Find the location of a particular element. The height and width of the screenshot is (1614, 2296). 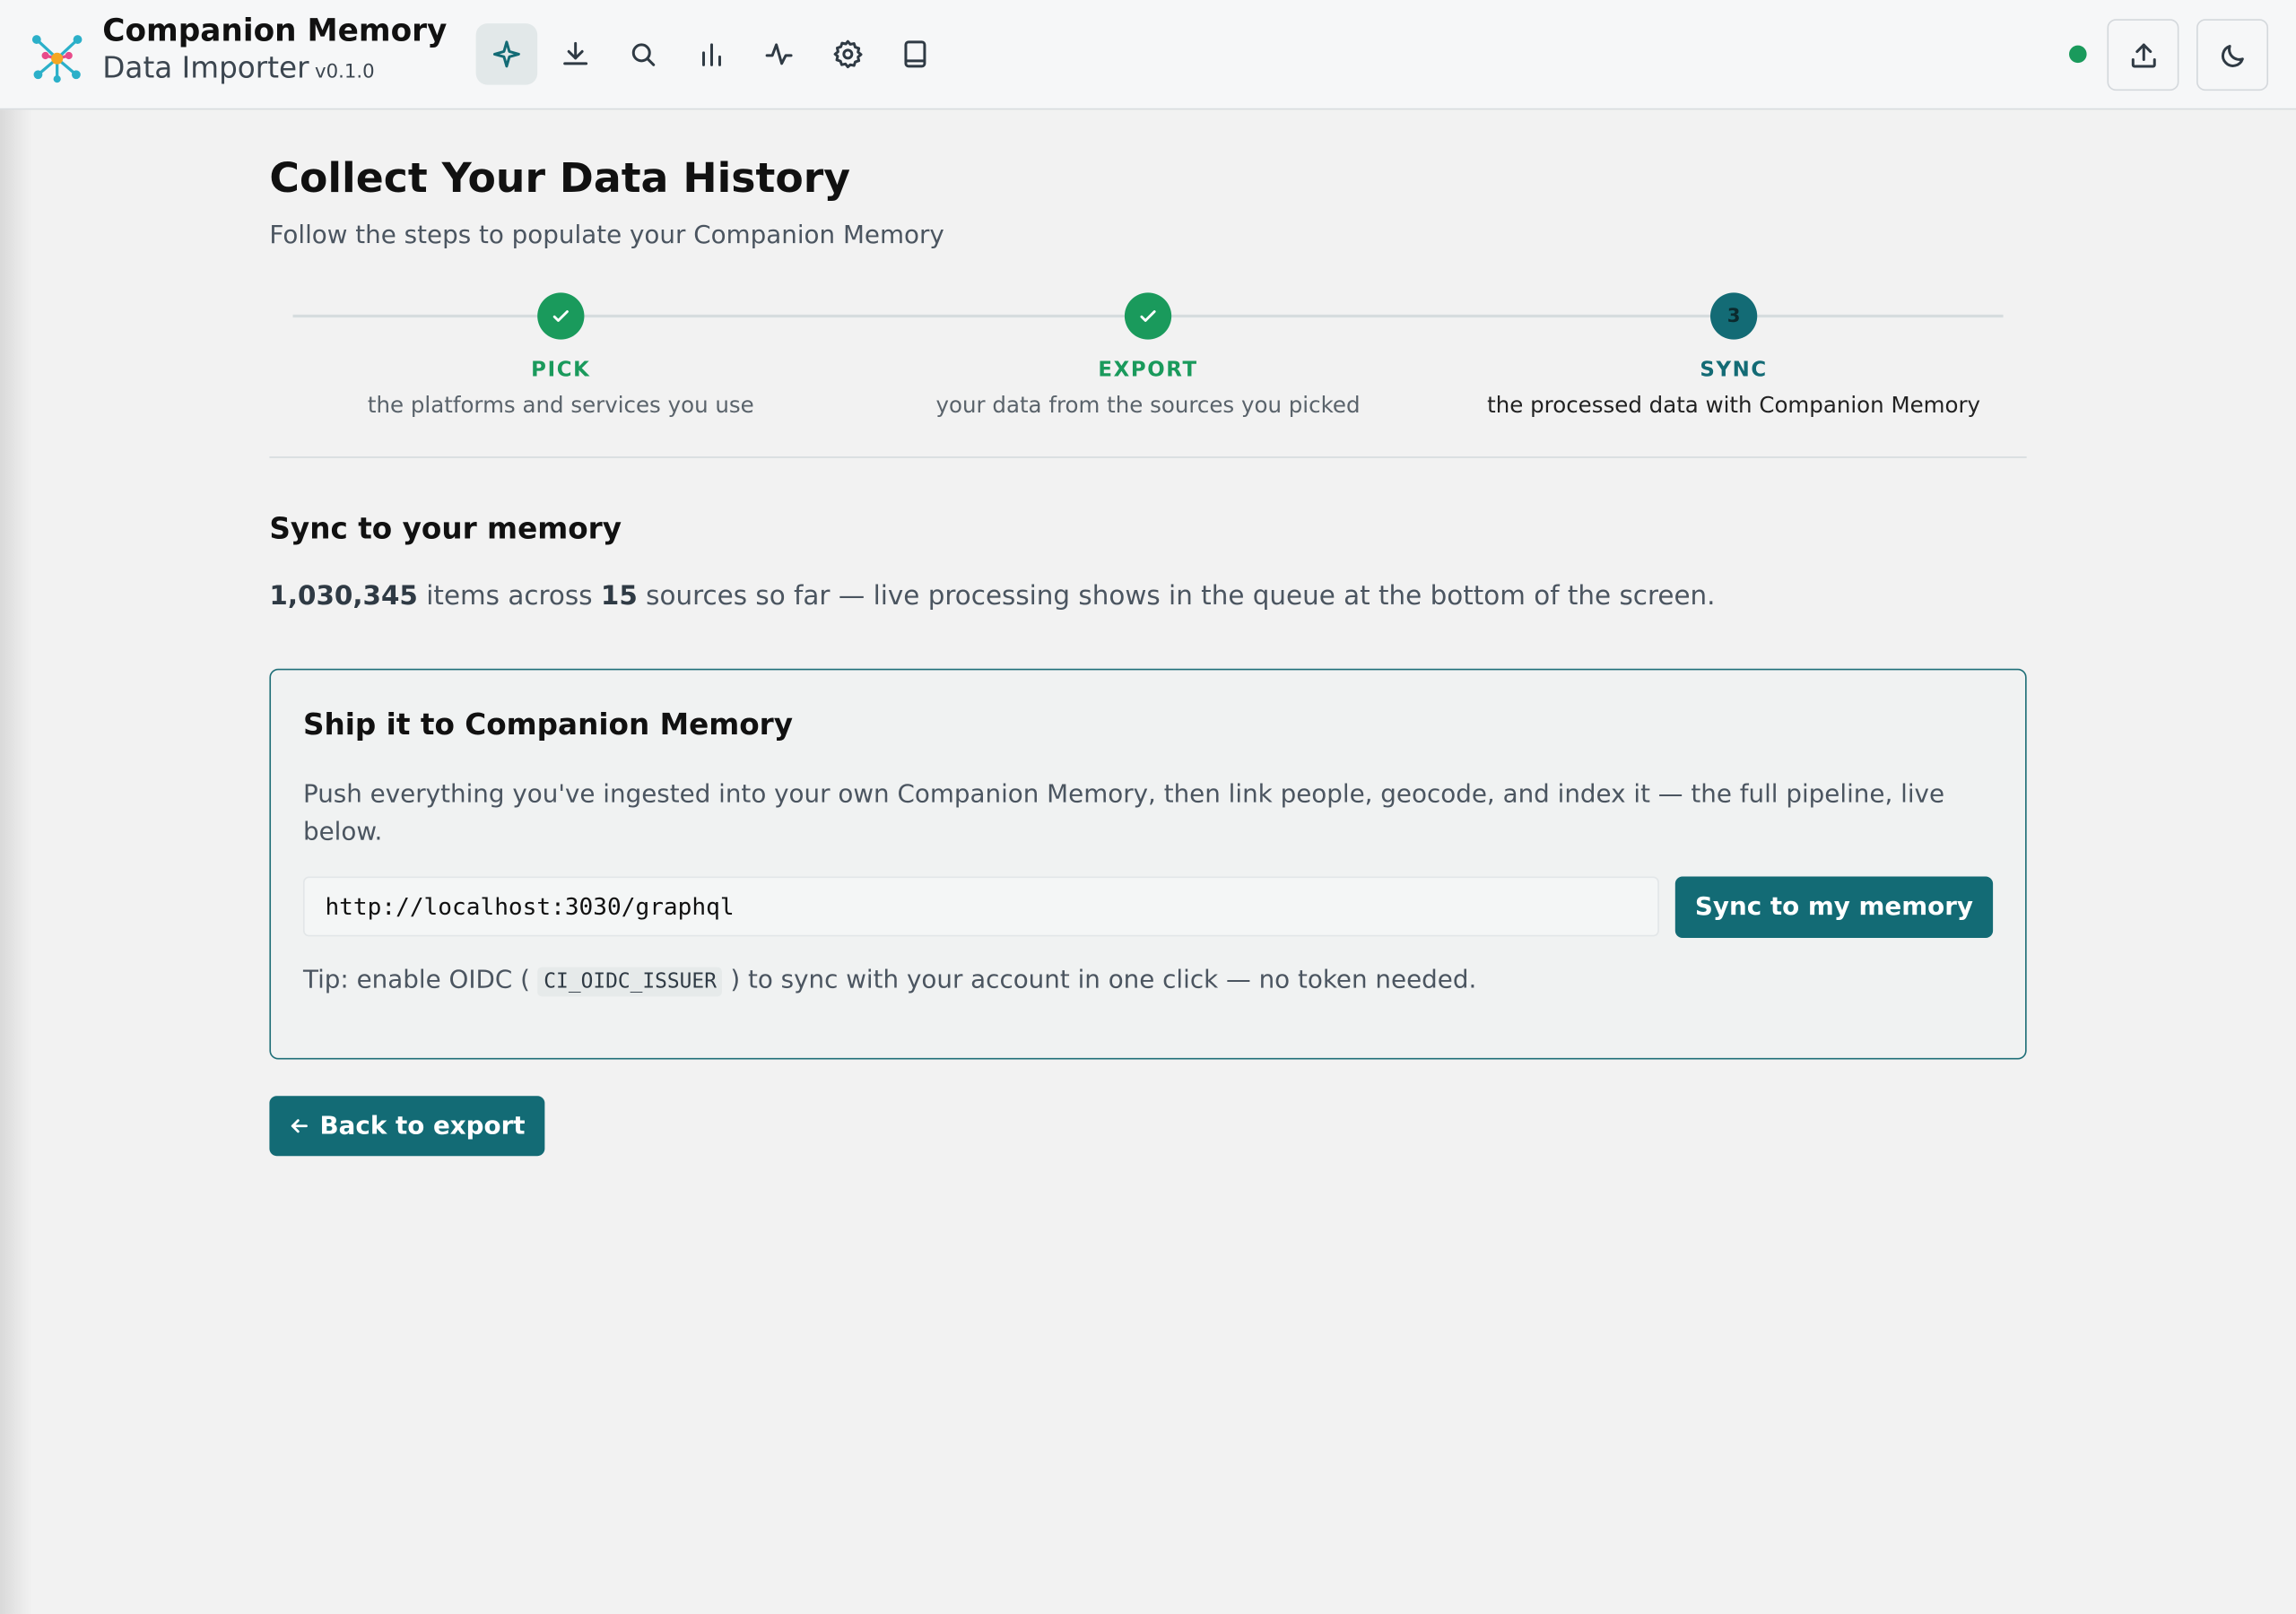

step-pick-description: the platforms and services you use is located at coordinates (560, 405).